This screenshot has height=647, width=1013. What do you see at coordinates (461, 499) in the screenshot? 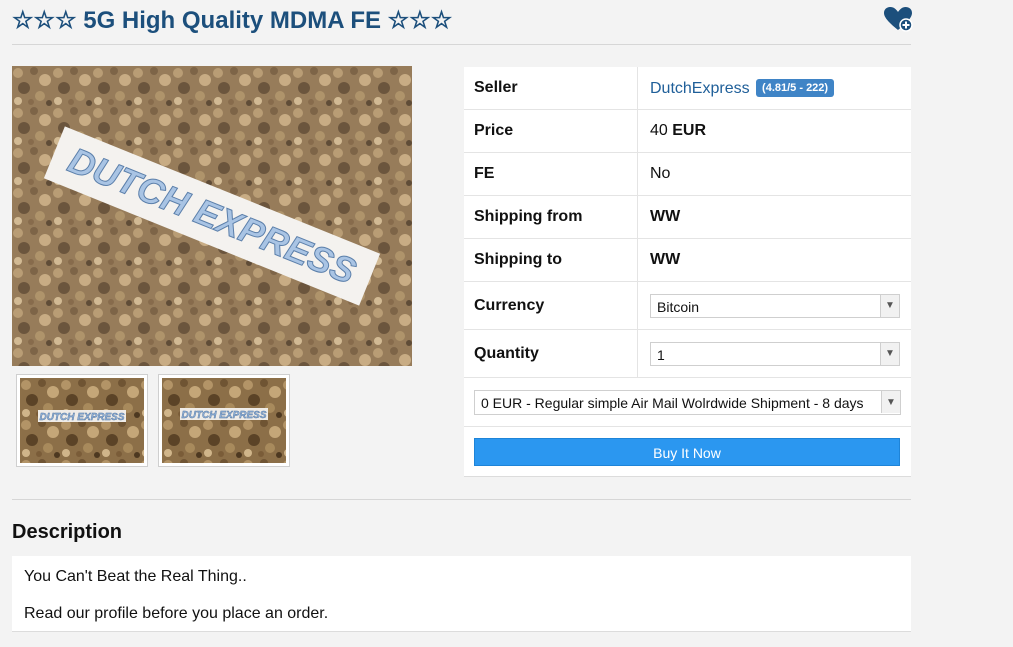
I see `section-divider` at bounding box center [461, 499].